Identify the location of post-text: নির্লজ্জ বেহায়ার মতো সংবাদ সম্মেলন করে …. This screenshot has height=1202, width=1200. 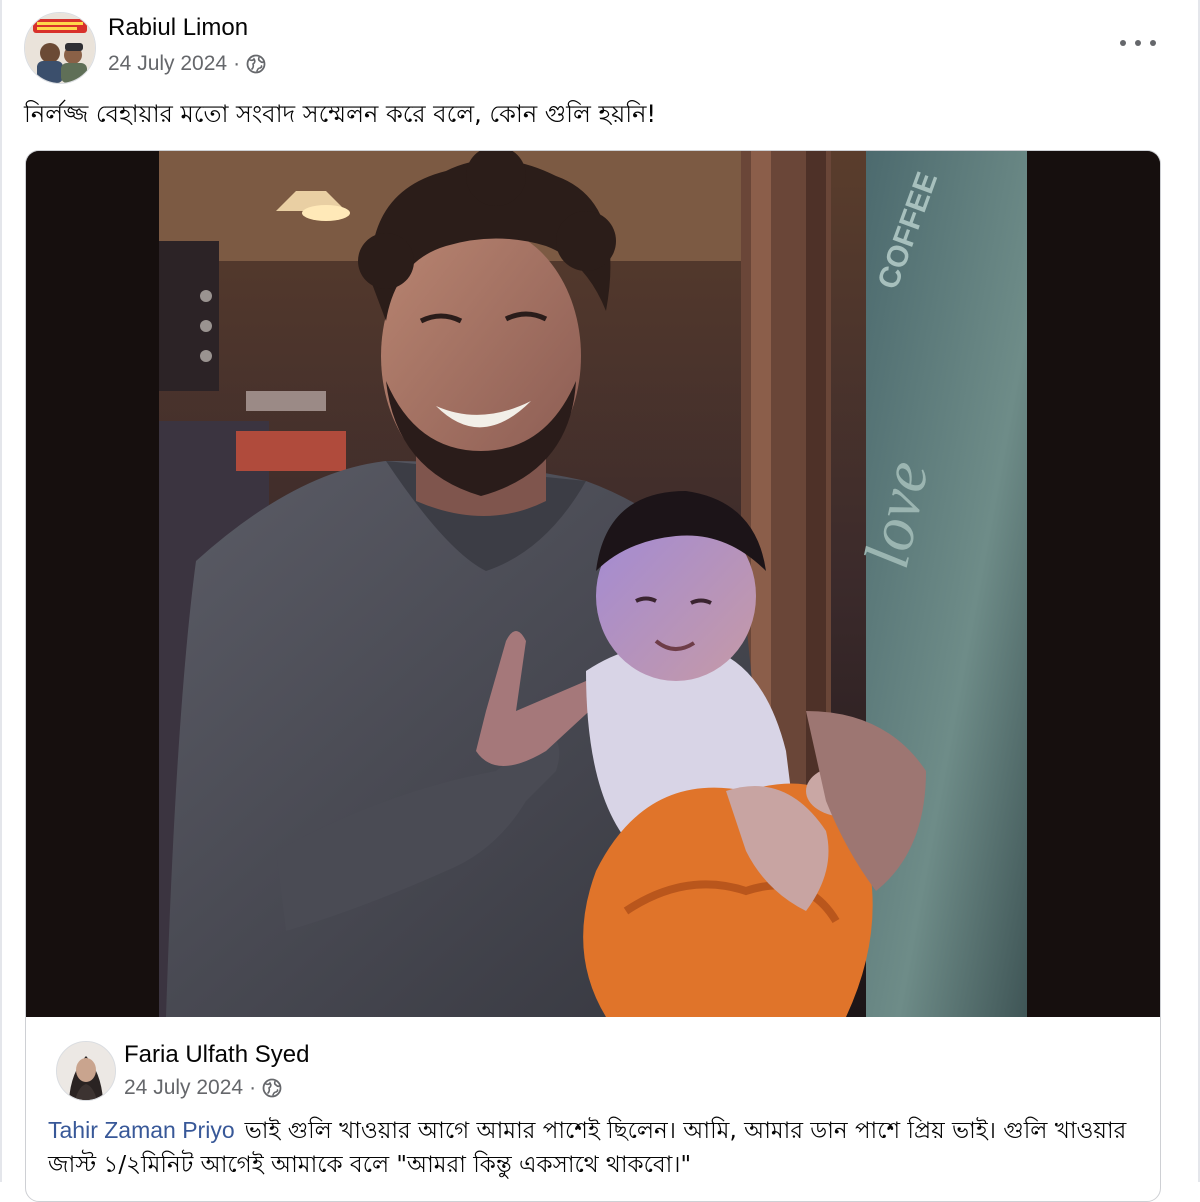
(340, 114).